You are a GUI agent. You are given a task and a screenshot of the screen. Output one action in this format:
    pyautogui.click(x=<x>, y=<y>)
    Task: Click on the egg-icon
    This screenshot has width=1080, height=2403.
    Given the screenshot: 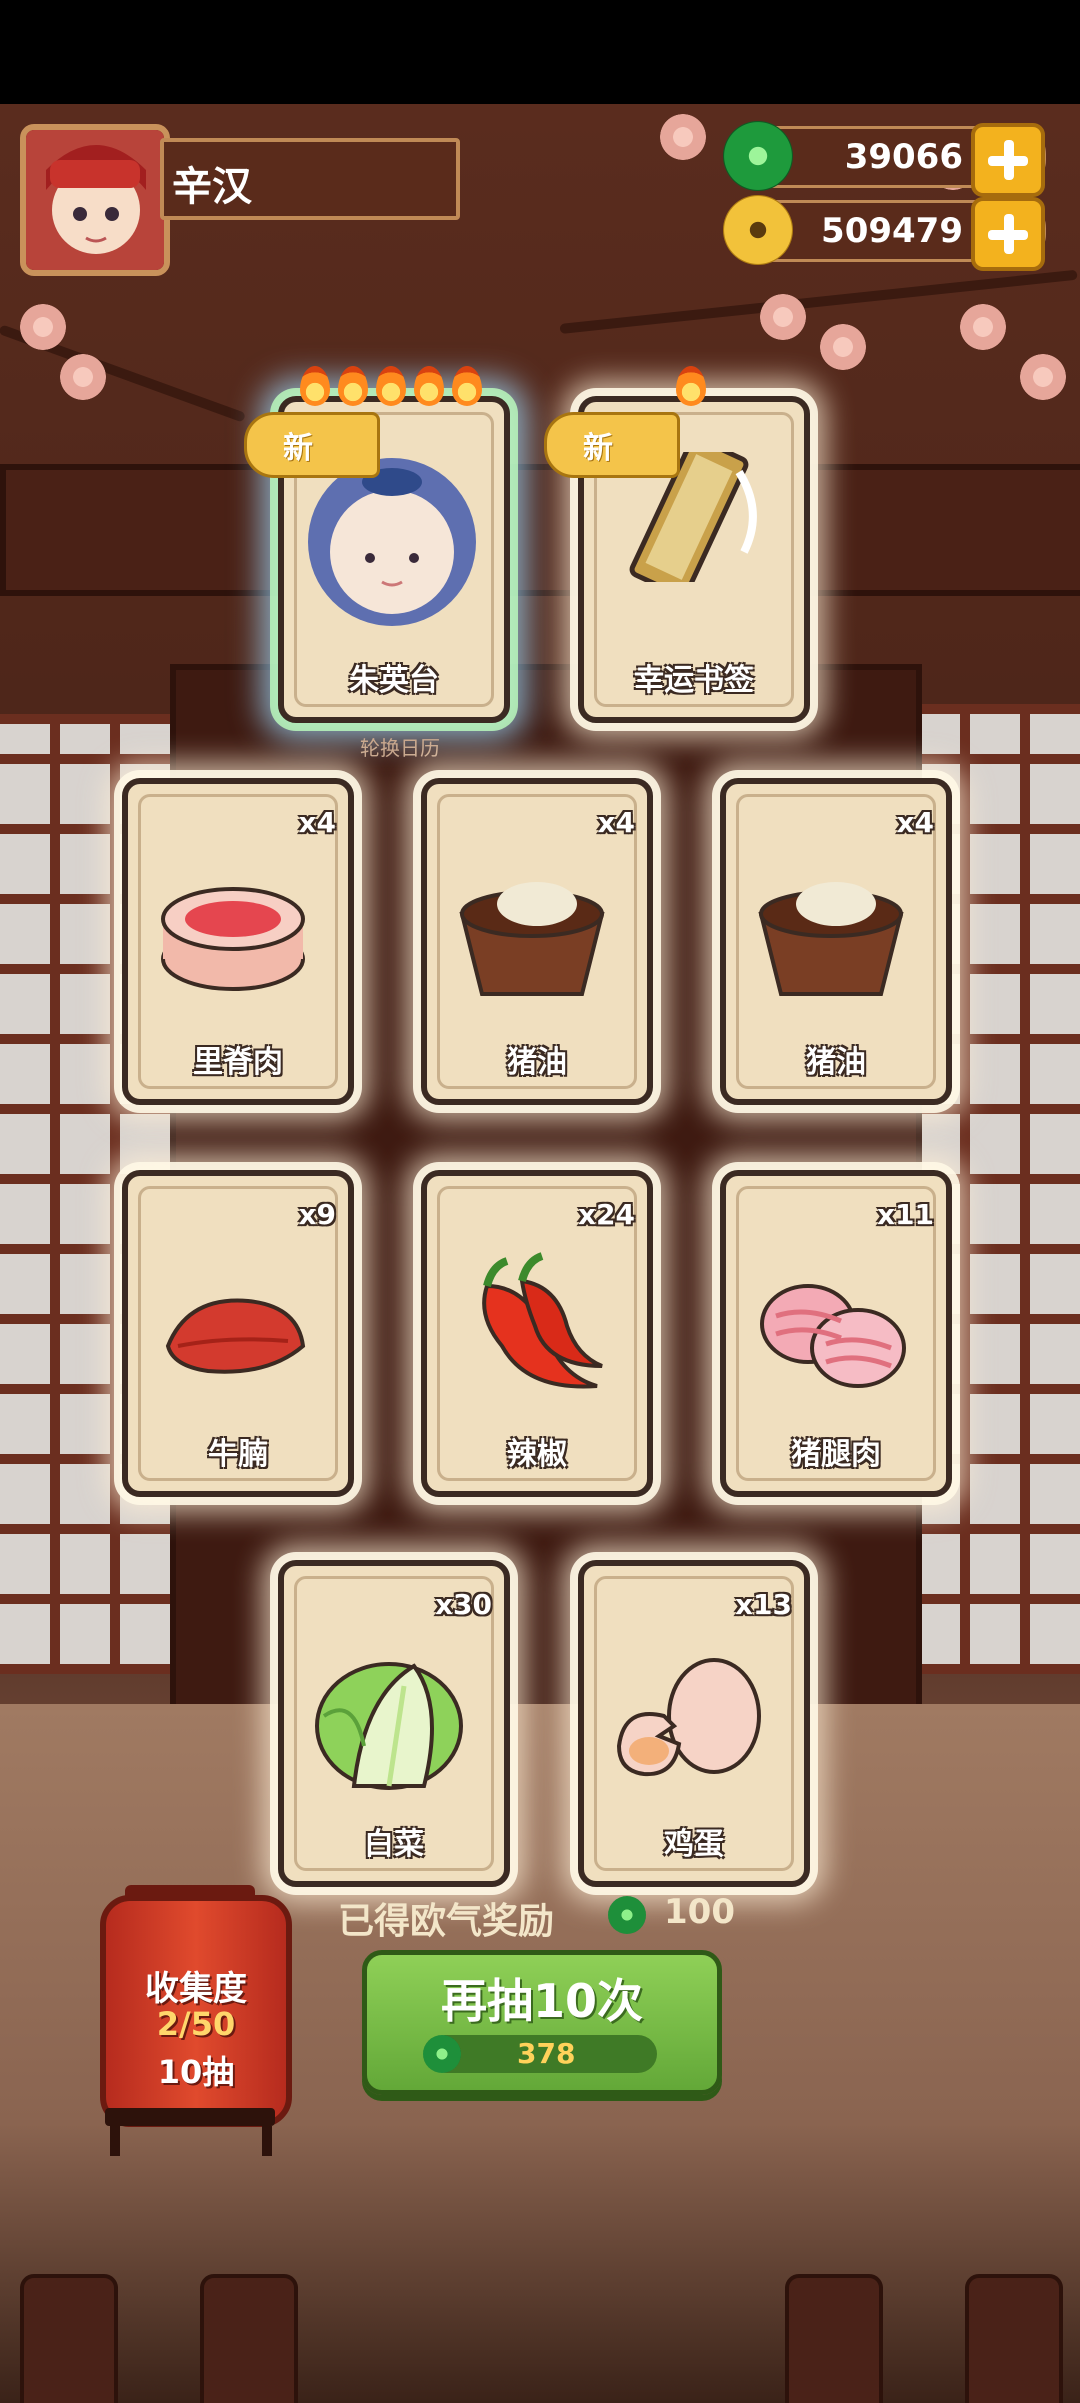 What is the action you would take?
    pyautogui.click(x=688, y=1717)
    